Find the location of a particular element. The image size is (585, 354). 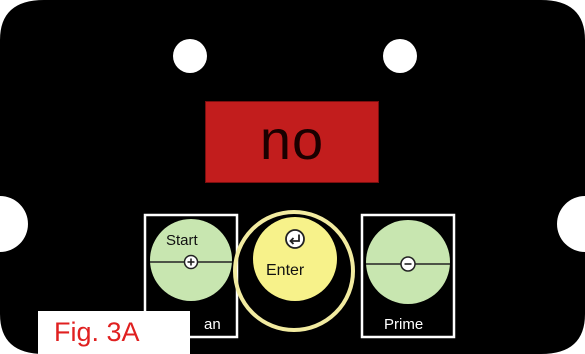

start-key-label: Start is located at coordinates (182, 240).